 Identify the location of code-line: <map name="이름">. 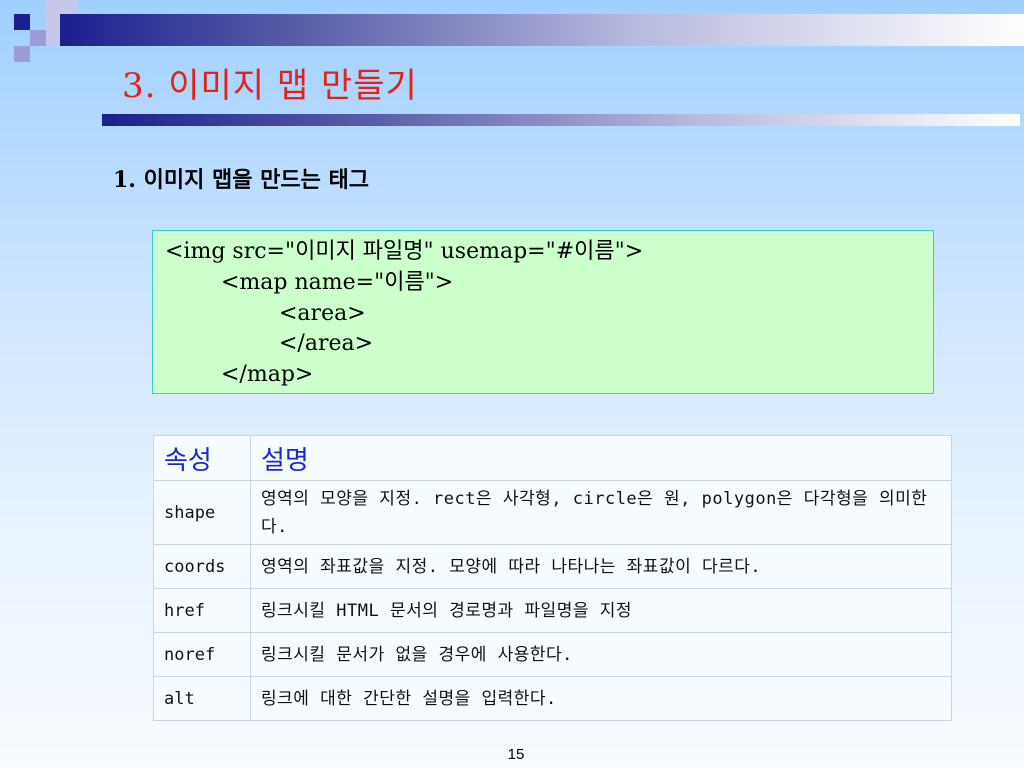
(337, 282).